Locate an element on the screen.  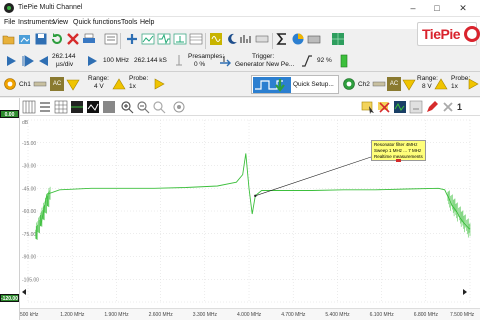
close-button: ✕ is located at coordinates (463, 8).